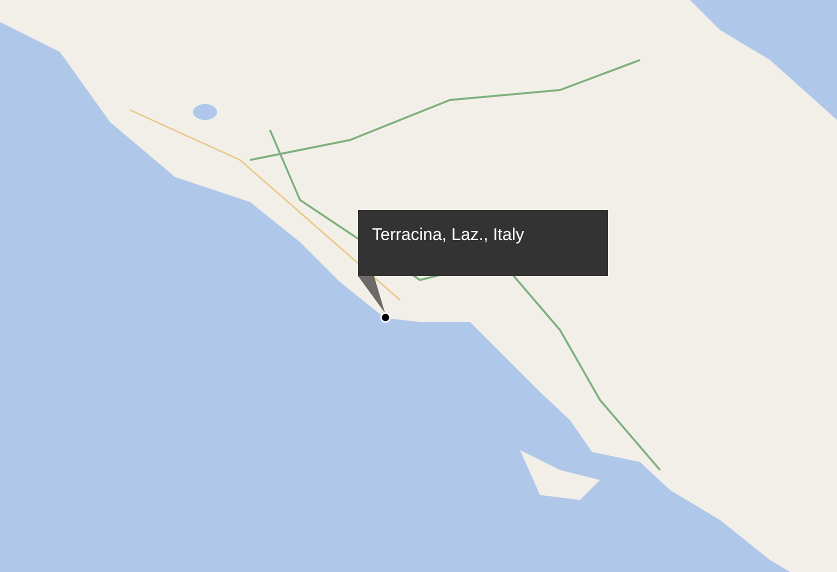  I want to click on location-callout: Terracina, Laz., Italy, so click(483, 243).